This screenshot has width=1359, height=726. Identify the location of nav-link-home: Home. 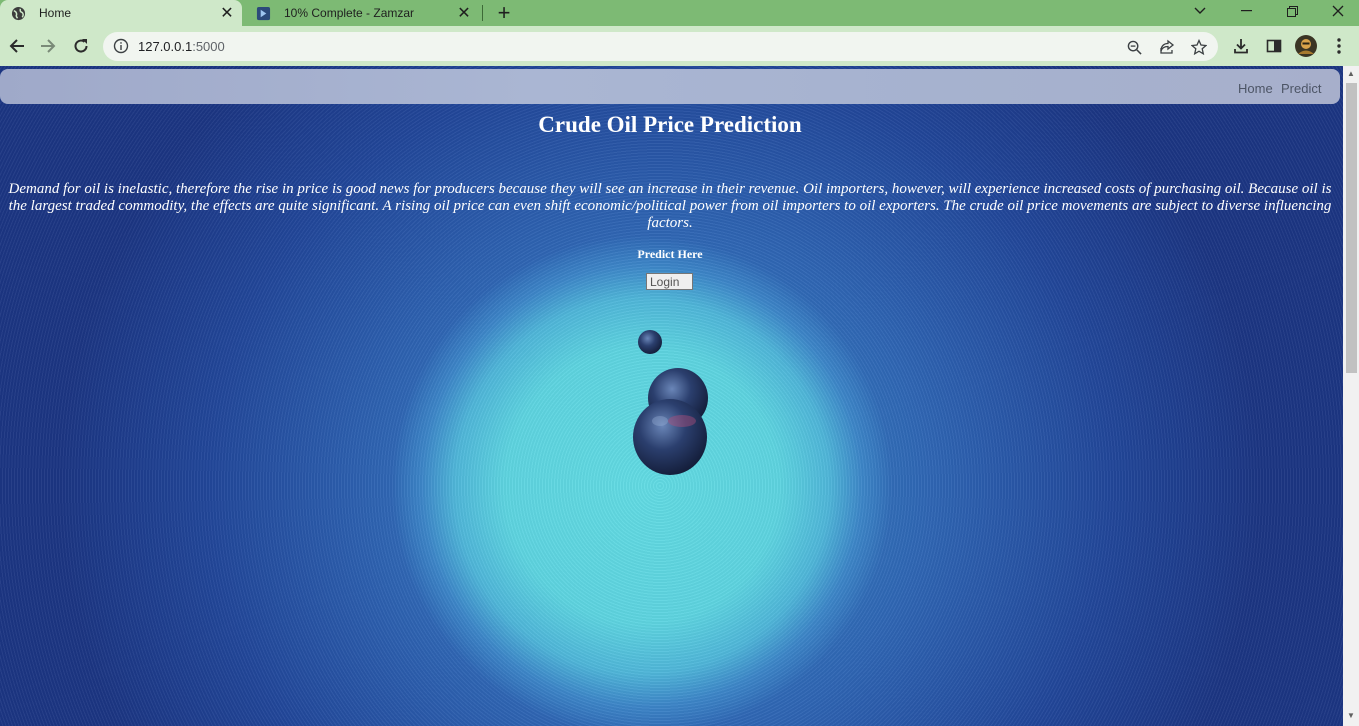
(1255, 88).